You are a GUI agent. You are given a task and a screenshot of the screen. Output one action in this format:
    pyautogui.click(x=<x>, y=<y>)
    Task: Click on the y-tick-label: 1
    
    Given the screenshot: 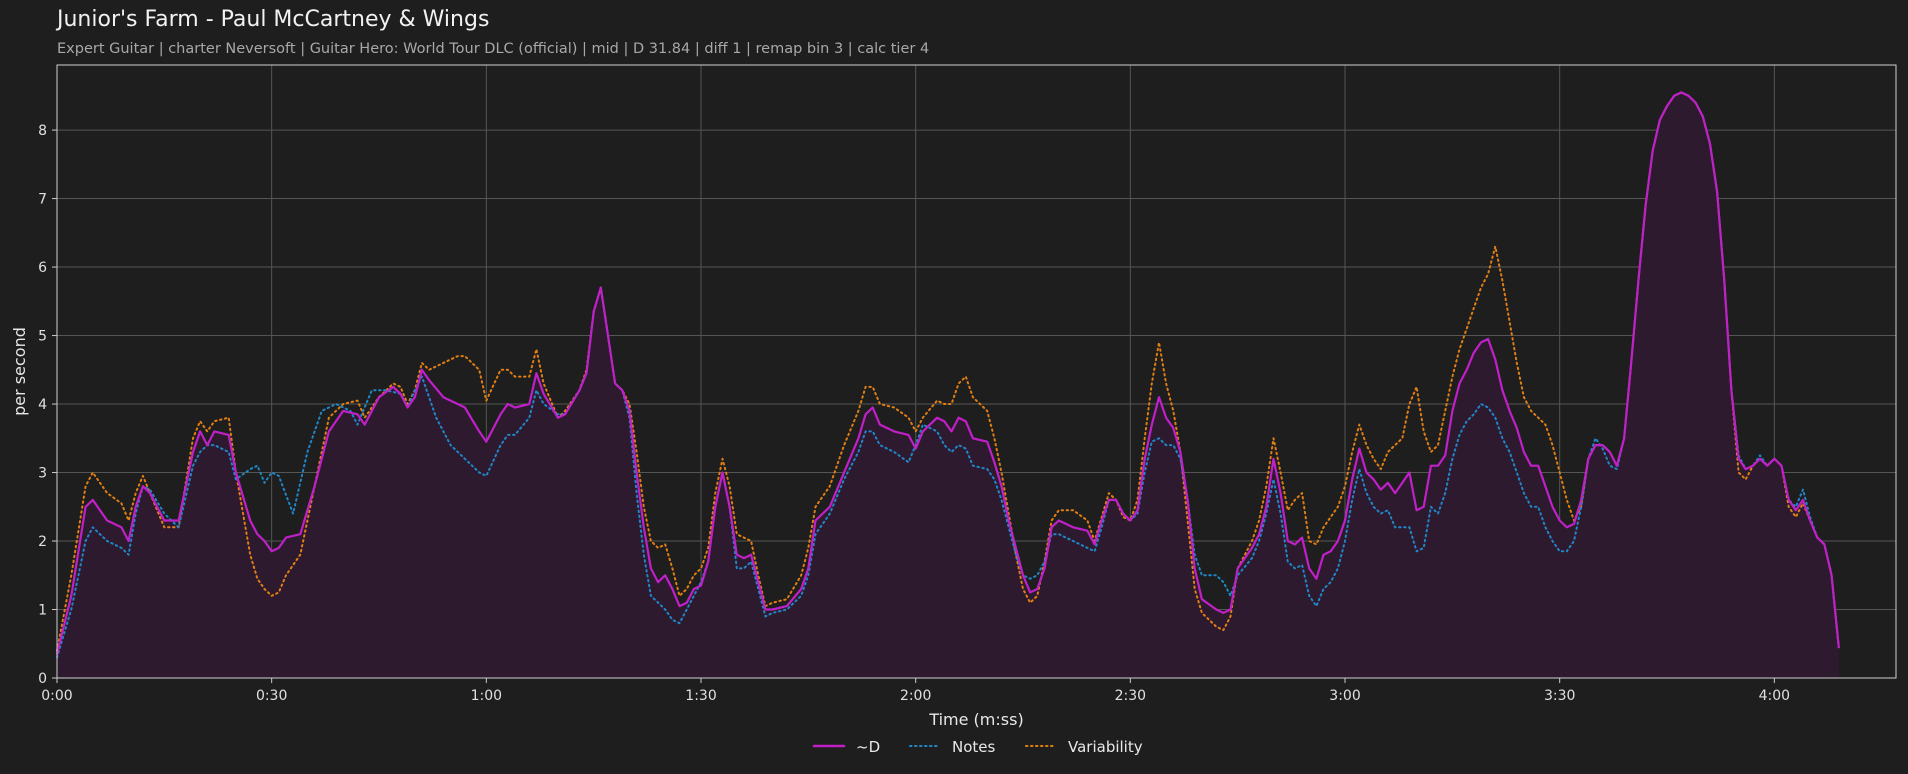 What is the action you would take?
    pyautogui.click(x=42, y=611)
    